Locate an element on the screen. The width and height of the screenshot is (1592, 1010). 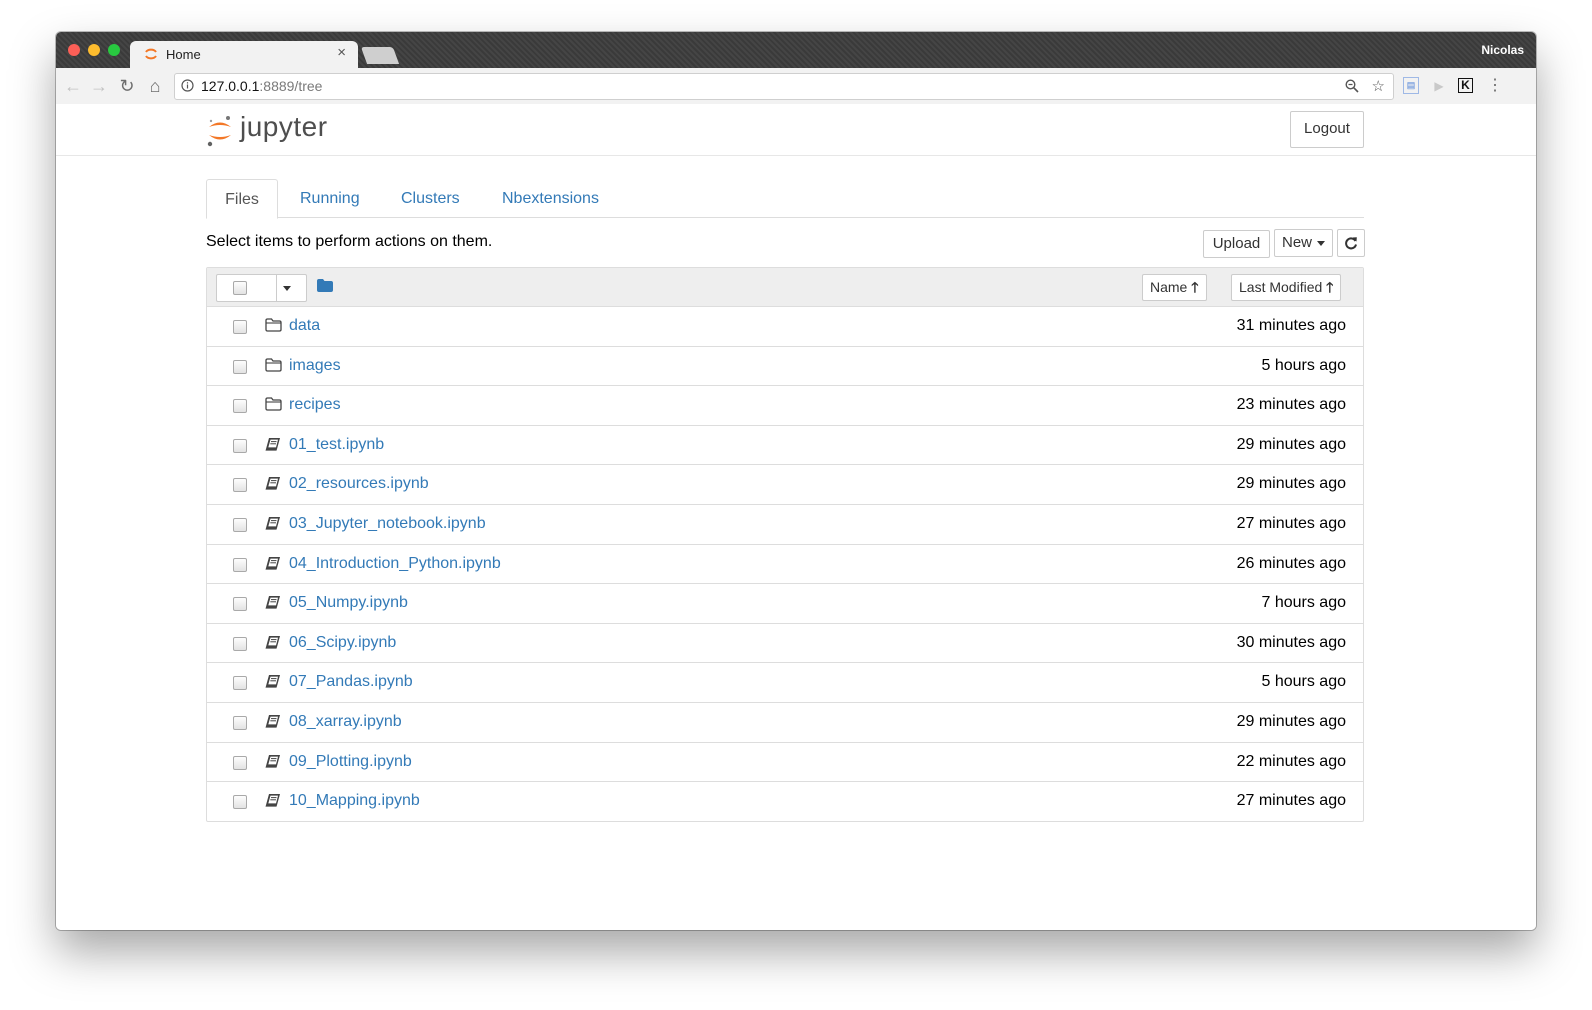
tab-running: Running is located at coordinates (330, 198).